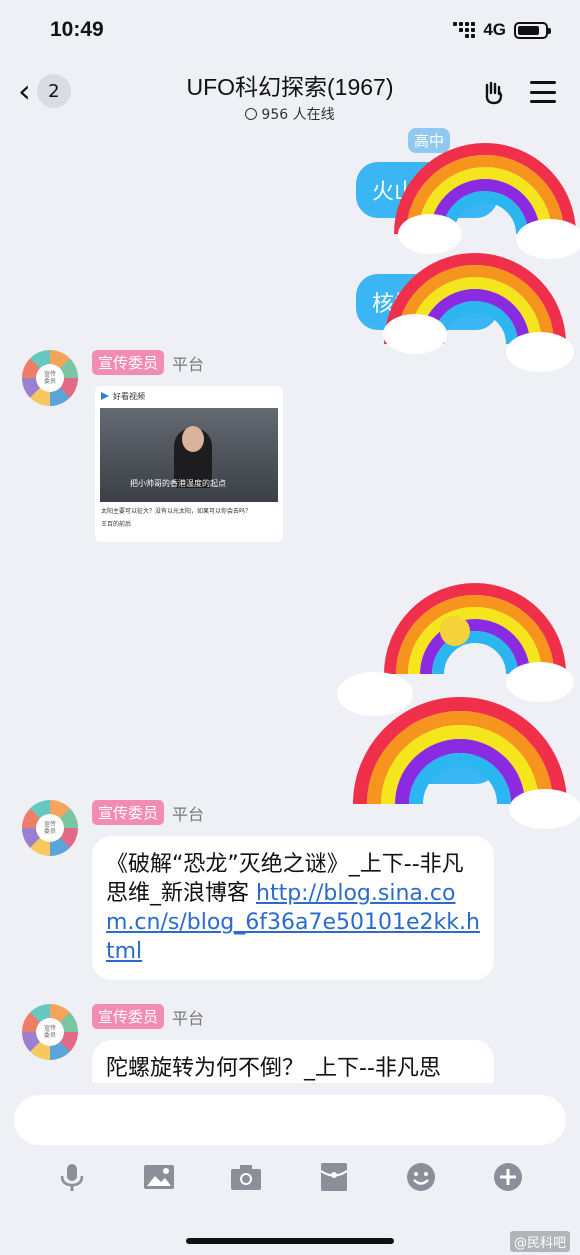 The height and width of the screenshot is (1255, 580). I want to click on online-count: 956 人在线, so click(290, 114).